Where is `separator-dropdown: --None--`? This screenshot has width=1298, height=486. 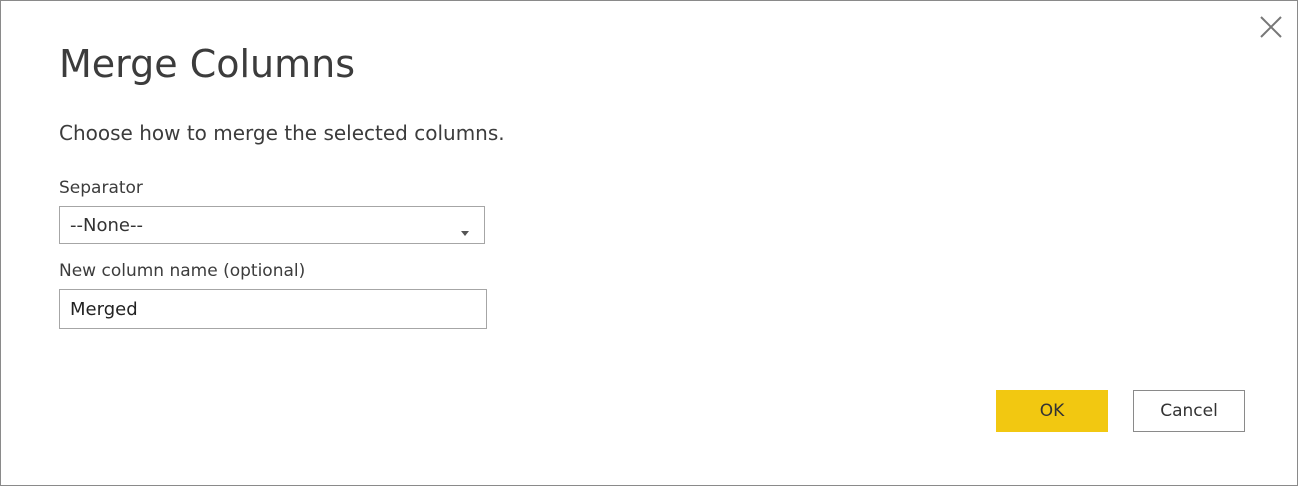
separator-dropdown: --None-- is located at coordinates (272, 225).